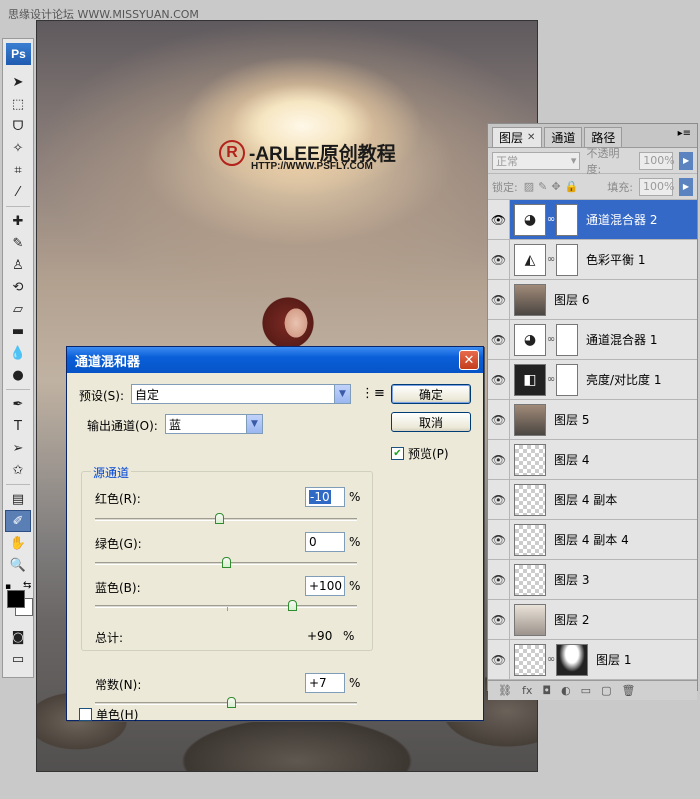  What do you see at coordinates (292, 605) in the screenshot?
I see `blue-slider-thumb` at bounding box center [292, 605].